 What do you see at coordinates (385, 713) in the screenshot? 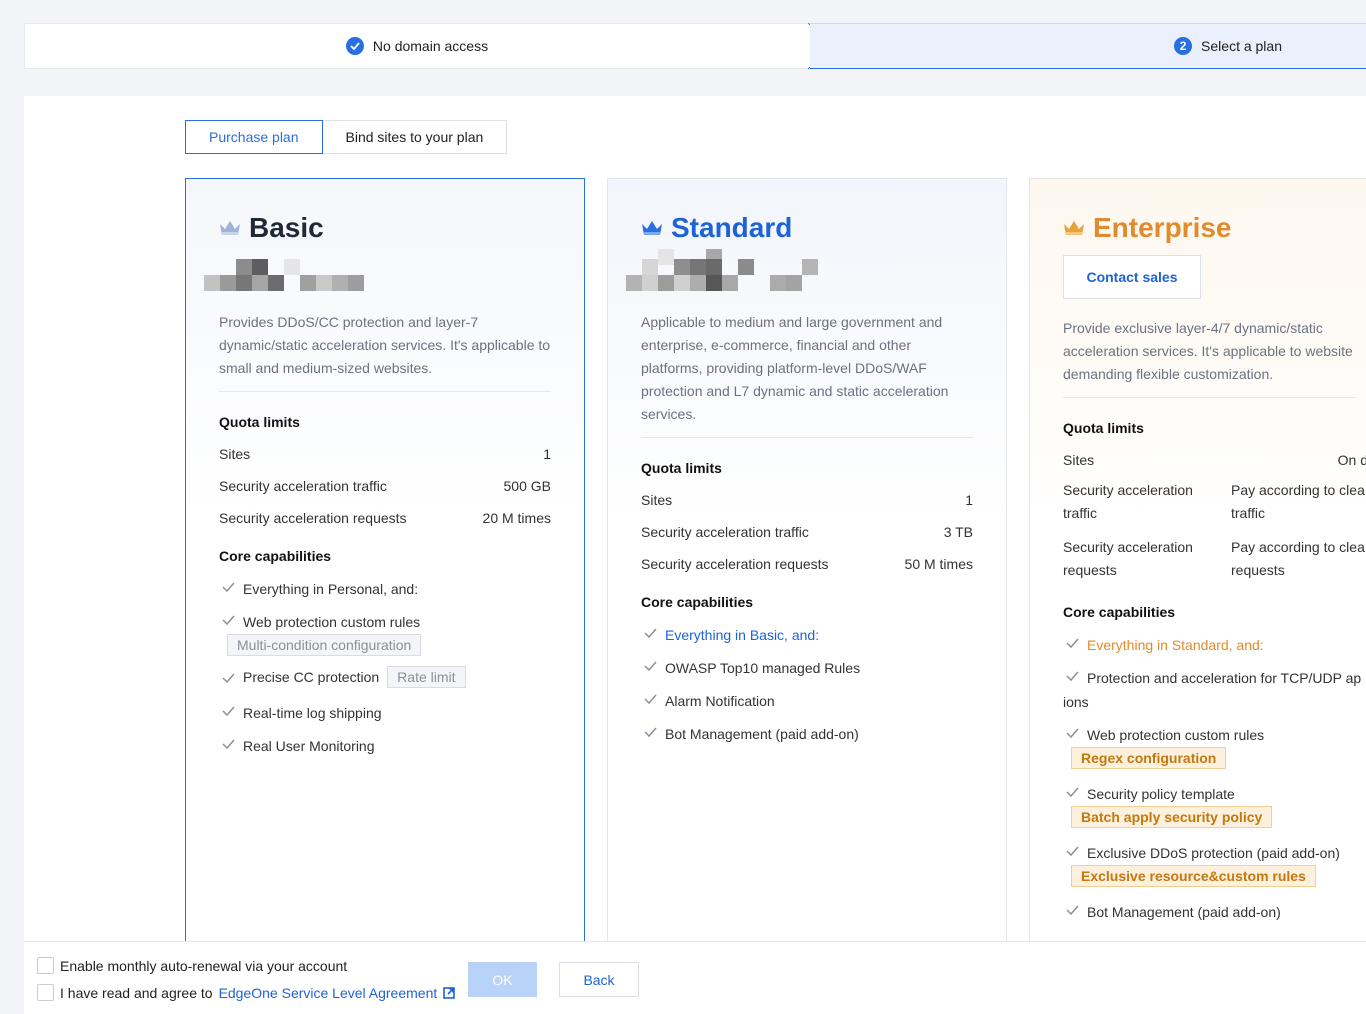
I see `capability-item: Real-time log shipping` at bounding box center [385, 713].